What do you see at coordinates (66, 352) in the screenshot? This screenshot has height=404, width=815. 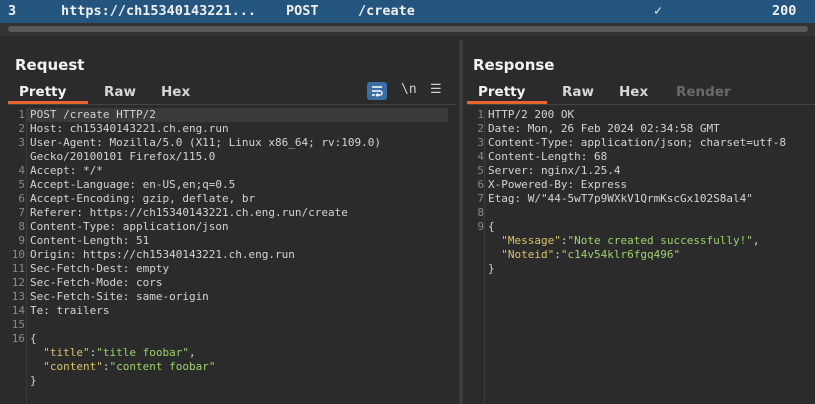 I see `json-key: "title"` at bounding box center [66, 352].